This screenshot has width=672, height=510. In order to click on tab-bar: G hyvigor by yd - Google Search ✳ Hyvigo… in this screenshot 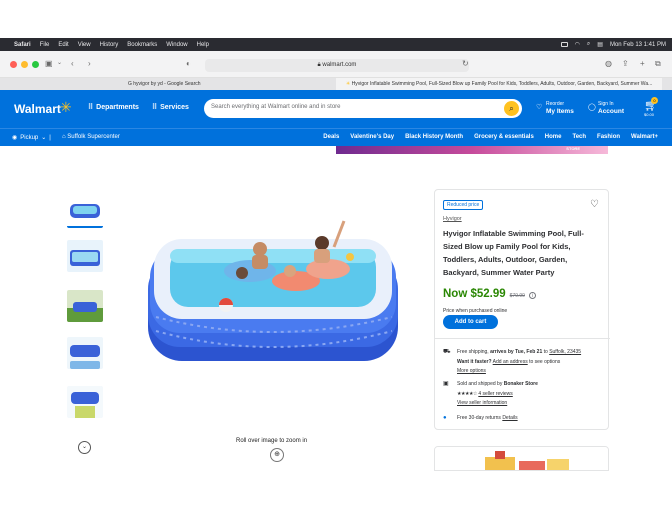, I will do `click(336, 84)`.